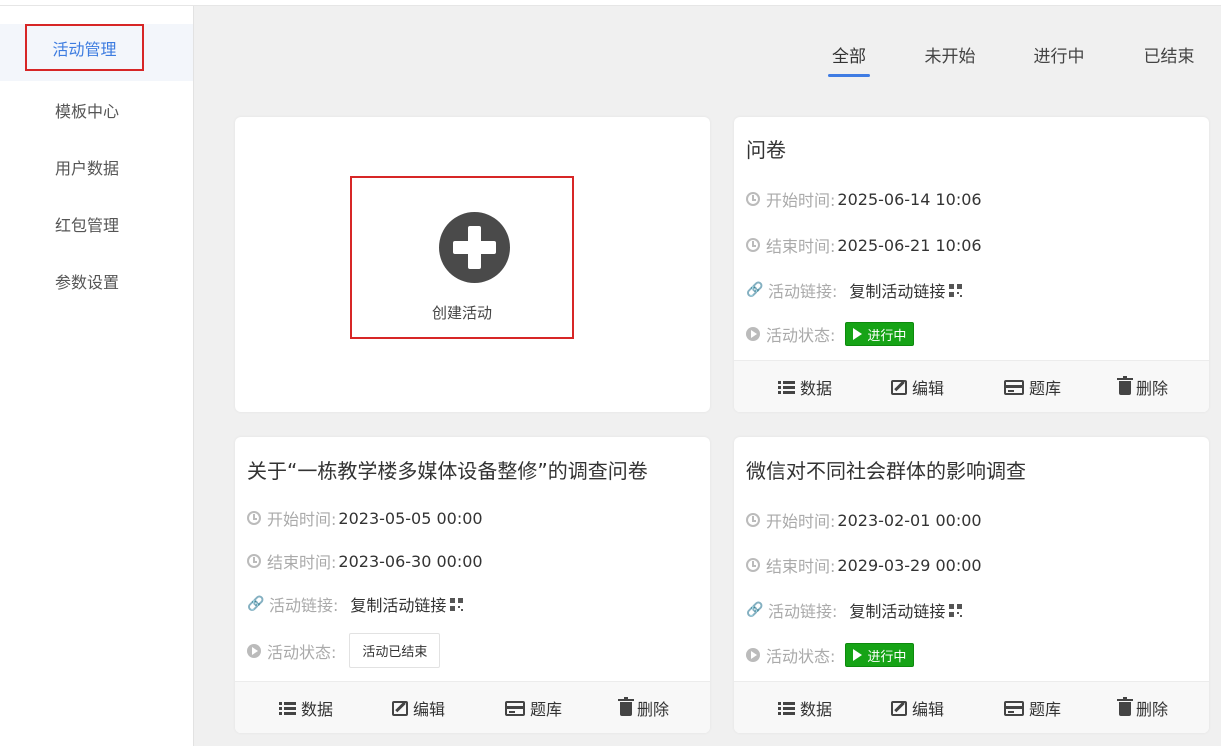 The height and width of the screenshot is (746, 1221). I want to click on sidebar-item-label: 用户数据, so click(87, 168).